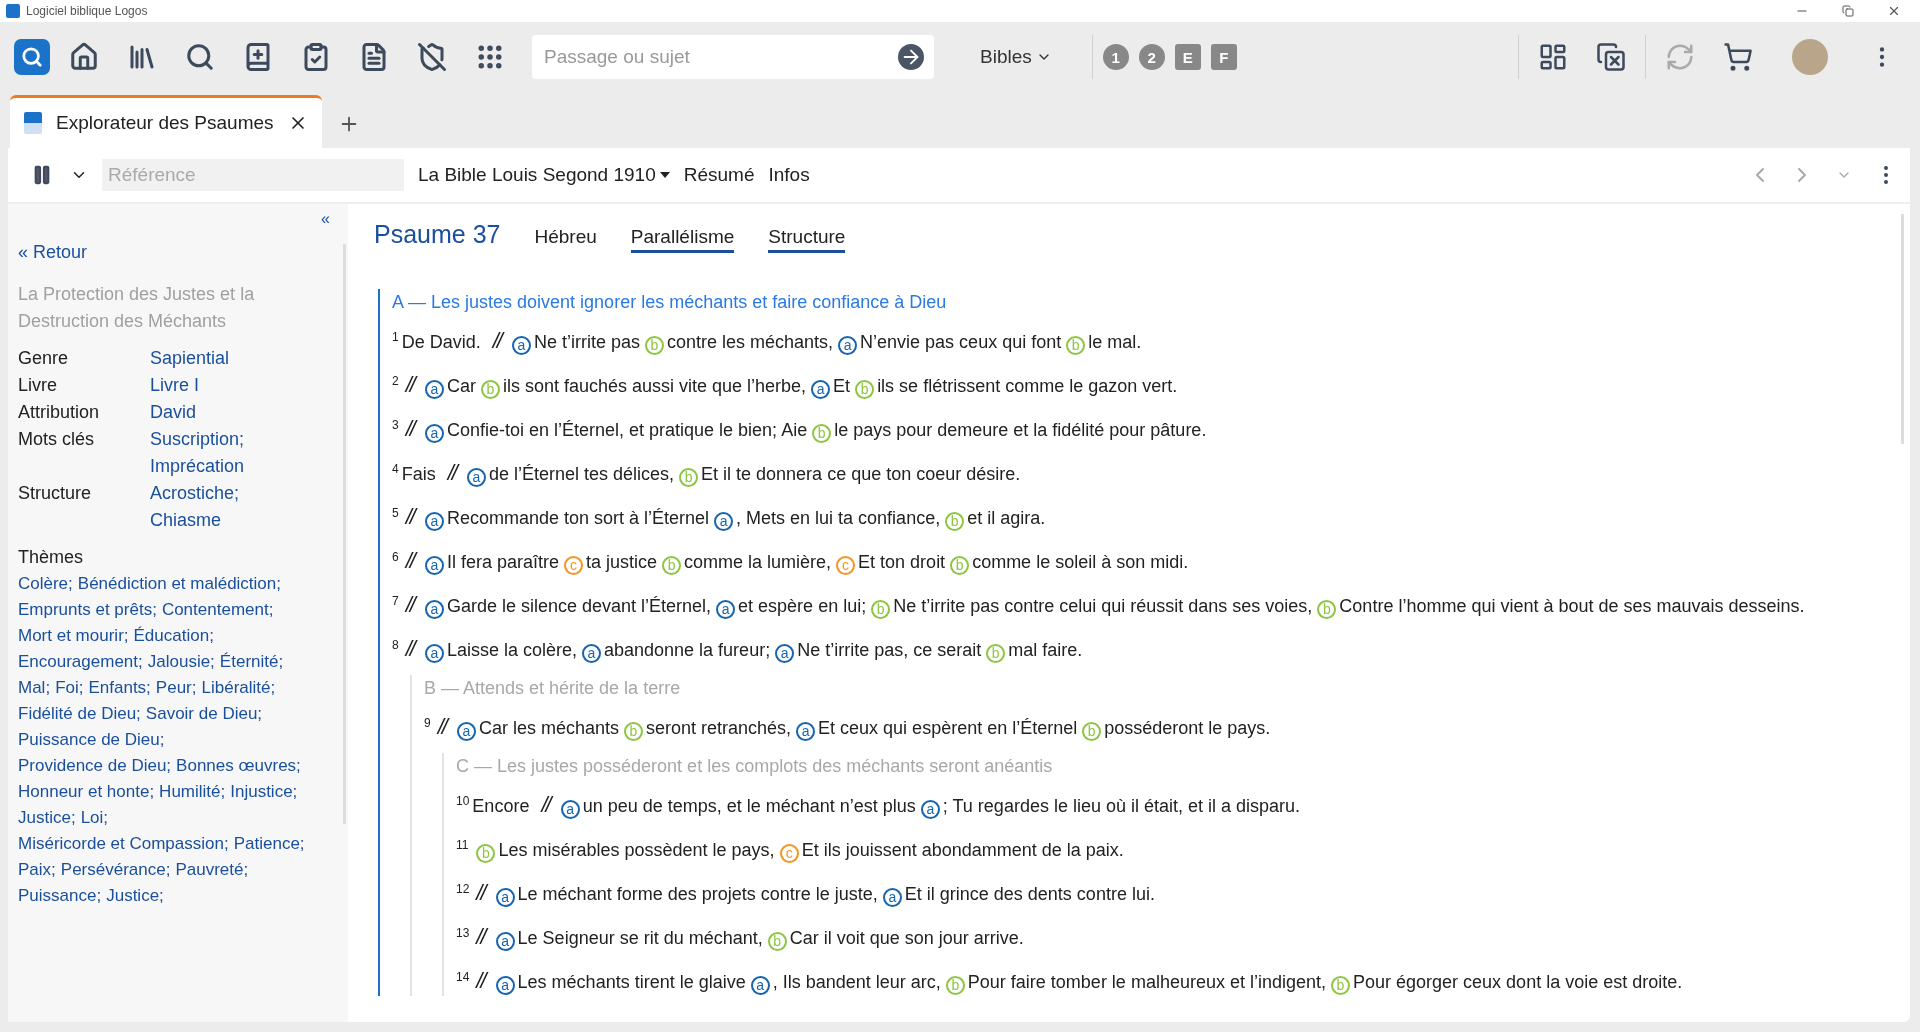 The height and width of the screenshot is (1032, 1920). Describe the element at coordinates (238, 688) in the screenshot. I see `theme-link: Libéralité;` at that location.